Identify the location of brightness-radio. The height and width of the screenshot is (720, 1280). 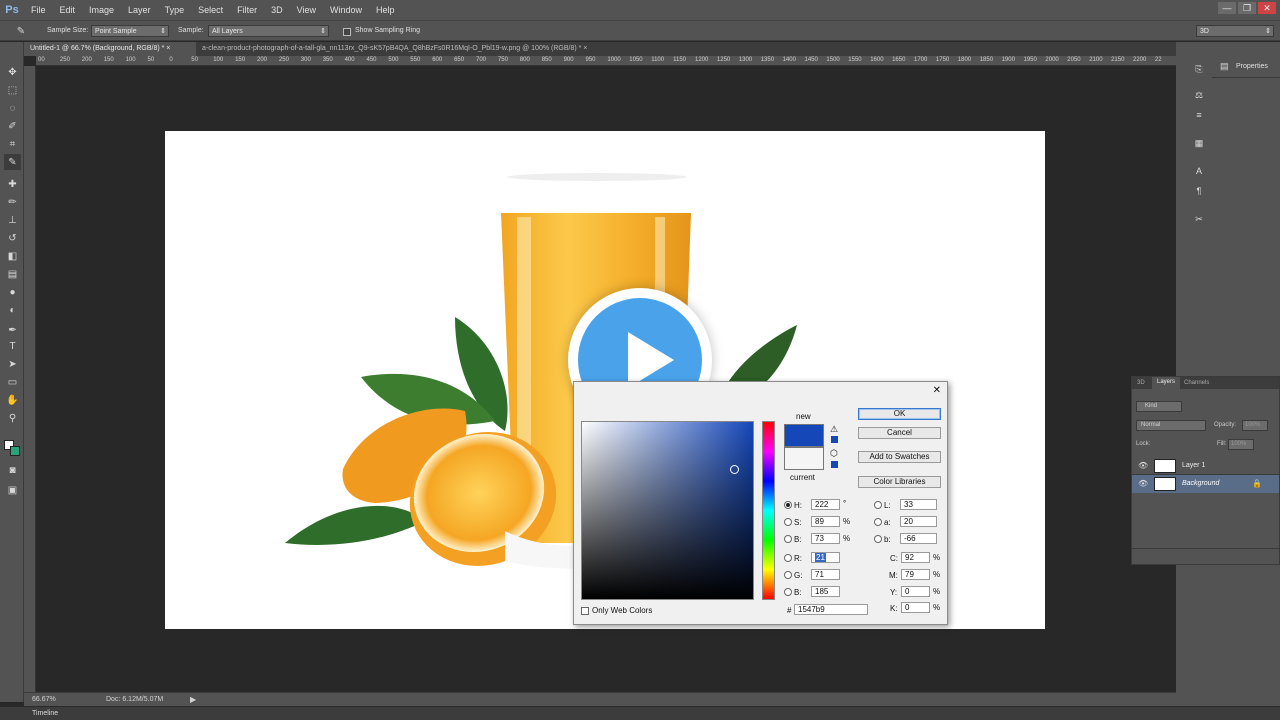
(788, 539).